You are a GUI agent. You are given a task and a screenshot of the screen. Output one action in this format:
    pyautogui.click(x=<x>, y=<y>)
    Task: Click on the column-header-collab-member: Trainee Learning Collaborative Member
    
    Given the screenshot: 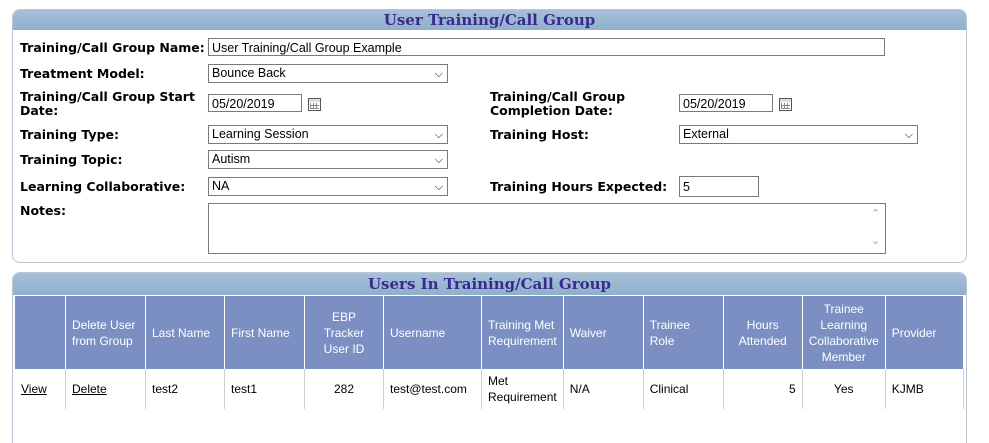 What is the action you would take?
    pyautogui.click(x=844, y=332)
    